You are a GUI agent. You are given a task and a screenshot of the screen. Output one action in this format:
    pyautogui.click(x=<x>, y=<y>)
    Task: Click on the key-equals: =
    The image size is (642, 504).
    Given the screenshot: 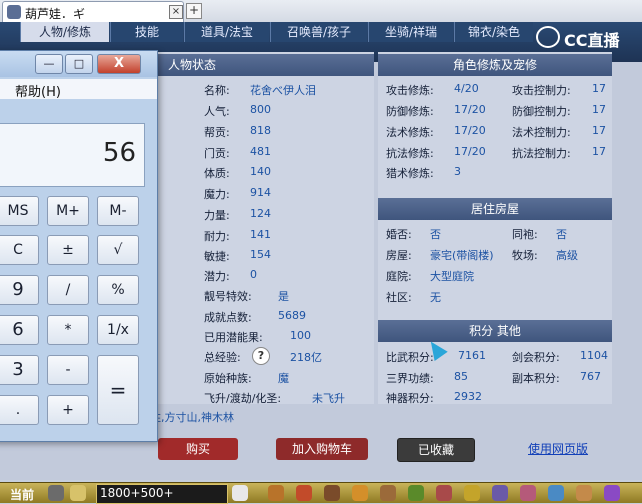 What is the action you would take?
    pyautogui.click(x=118, y=390)
    